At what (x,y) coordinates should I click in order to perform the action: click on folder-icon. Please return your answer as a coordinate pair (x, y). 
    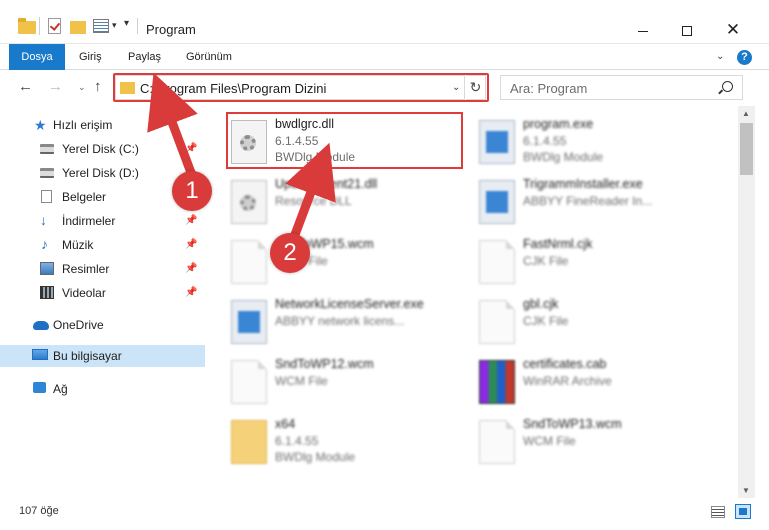
    Looking at the image, I should click on (27, 26).